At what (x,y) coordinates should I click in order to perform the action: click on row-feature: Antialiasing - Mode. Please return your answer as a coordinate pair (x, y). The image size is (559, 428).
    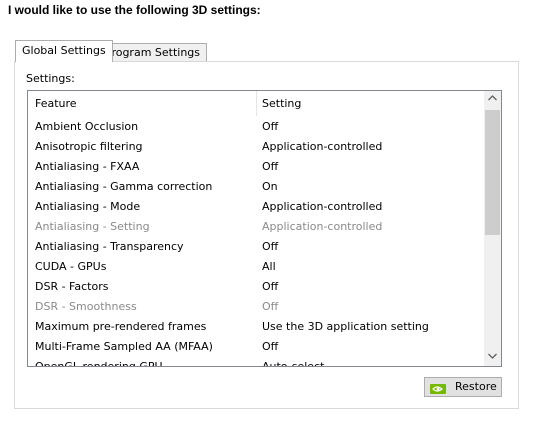
    Looking at the image, I should click on (88, 206).